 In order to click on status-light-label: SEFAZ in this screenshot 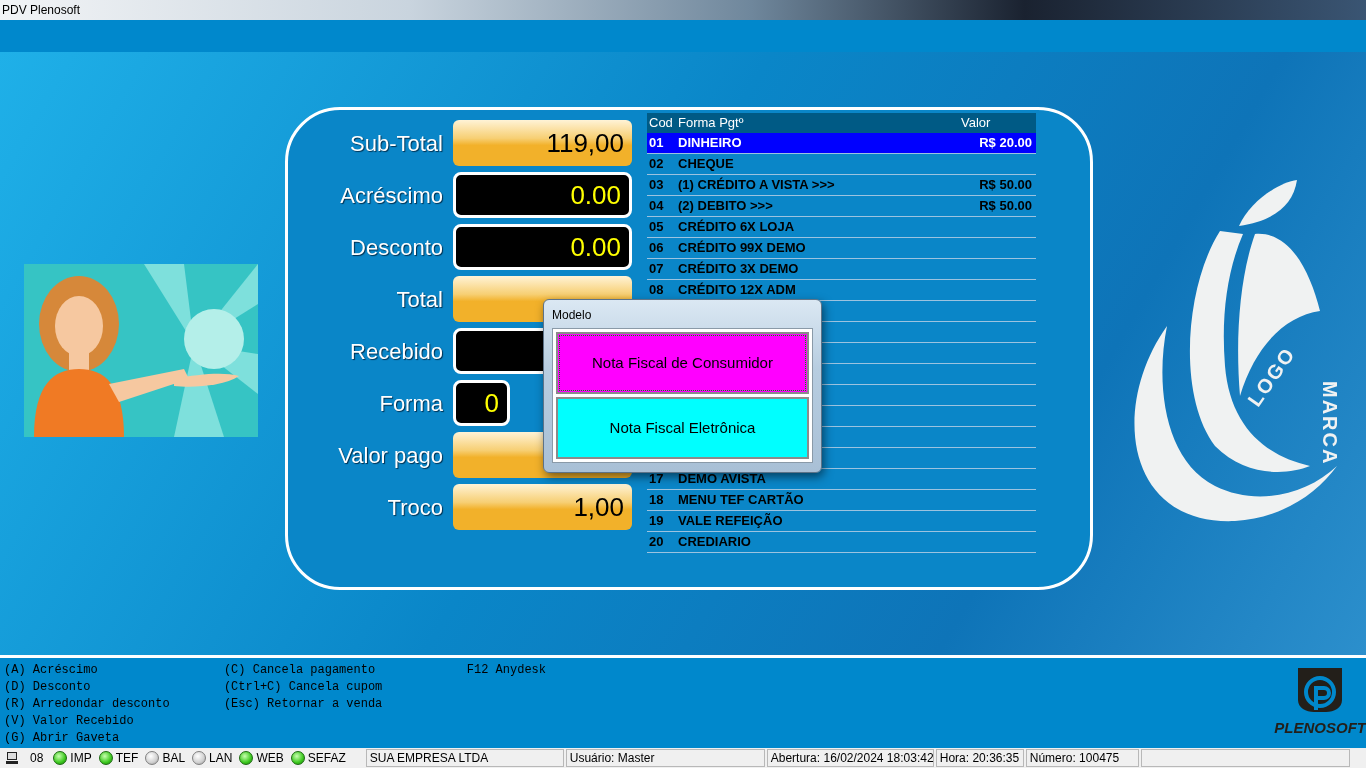, I will do `click(326, 758)`.